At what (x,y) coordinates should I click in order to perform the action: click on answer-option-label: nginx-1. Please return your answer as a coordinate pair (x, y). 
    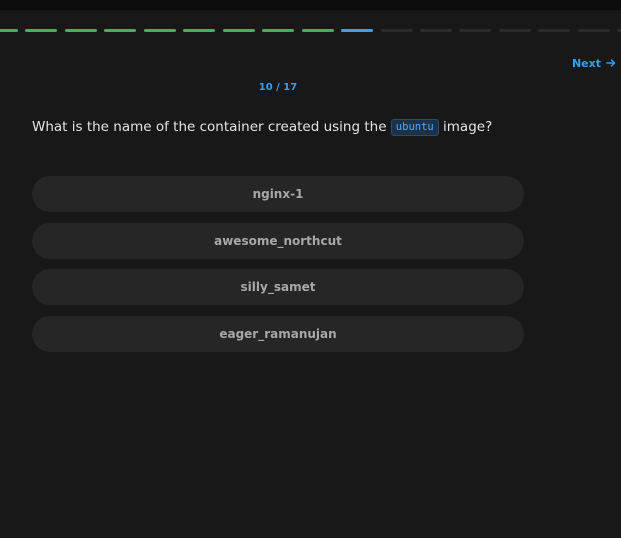
    Looking at the image, I should click on (278, 194).